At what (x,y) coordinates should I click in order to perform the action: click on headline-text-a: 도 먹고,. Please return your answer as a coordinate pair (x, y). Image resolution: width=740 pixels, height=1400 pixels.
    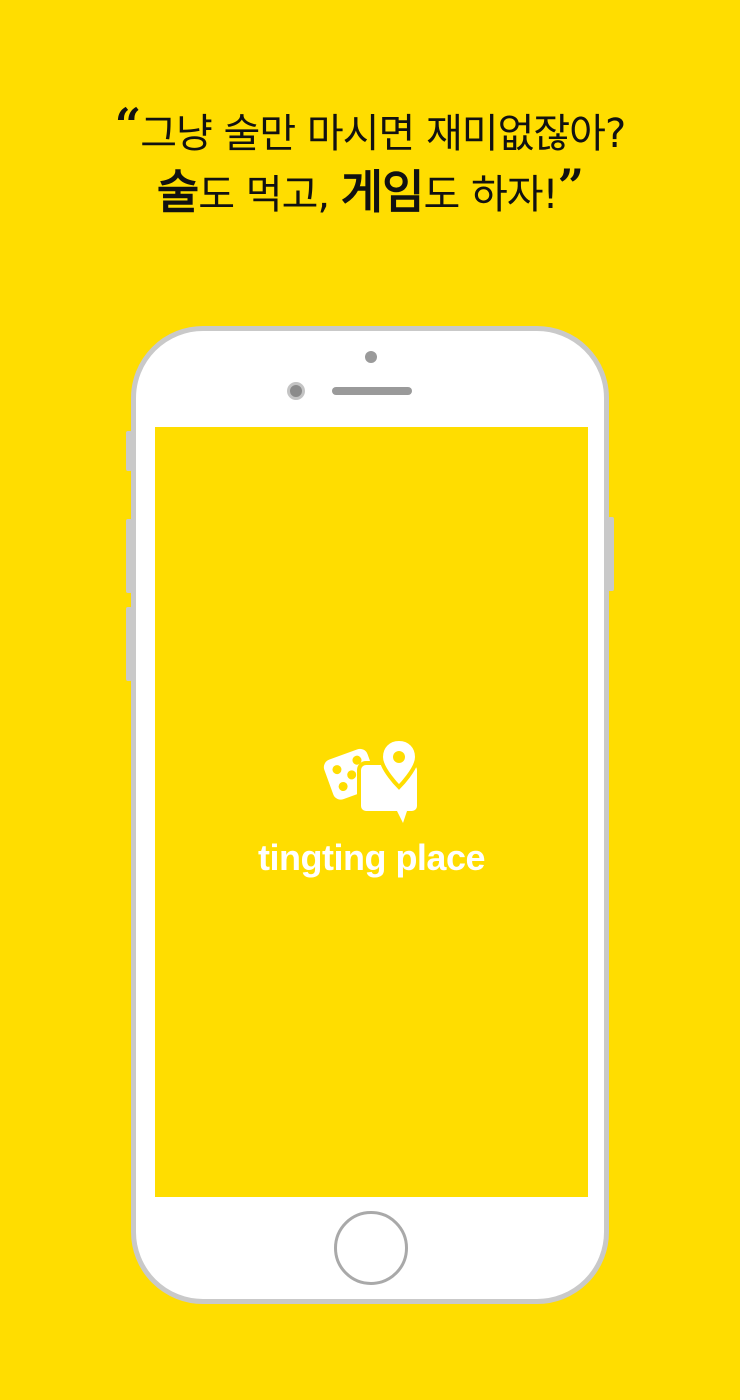
    Looking at the image, I should click on (269, 195).